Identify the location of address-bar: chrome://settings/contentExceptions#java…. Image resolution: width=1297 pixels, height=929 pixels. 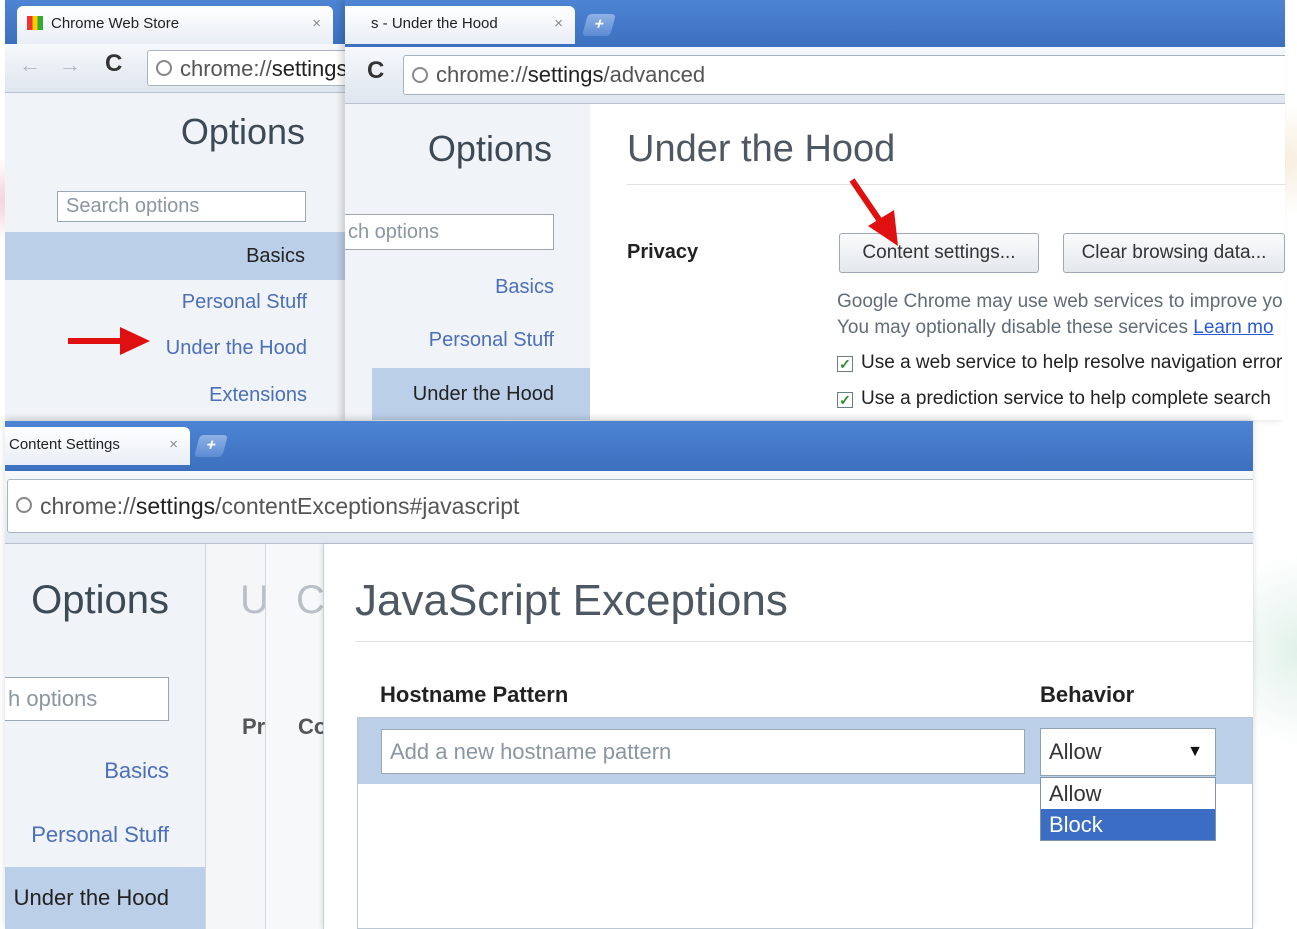
(630, 506).